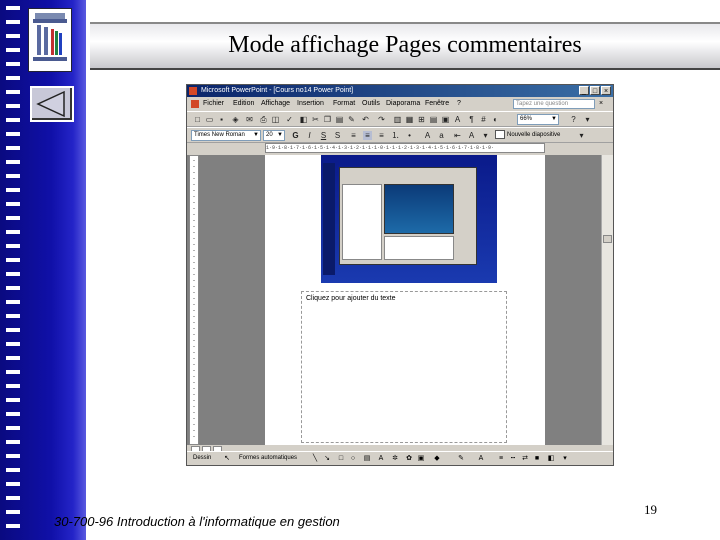 The image size is (720, 540). What do you see at coordinates (421, 119) in the screenshot?
I see `tables-borders-icon: ⊞` at bounding box center [421, 119].